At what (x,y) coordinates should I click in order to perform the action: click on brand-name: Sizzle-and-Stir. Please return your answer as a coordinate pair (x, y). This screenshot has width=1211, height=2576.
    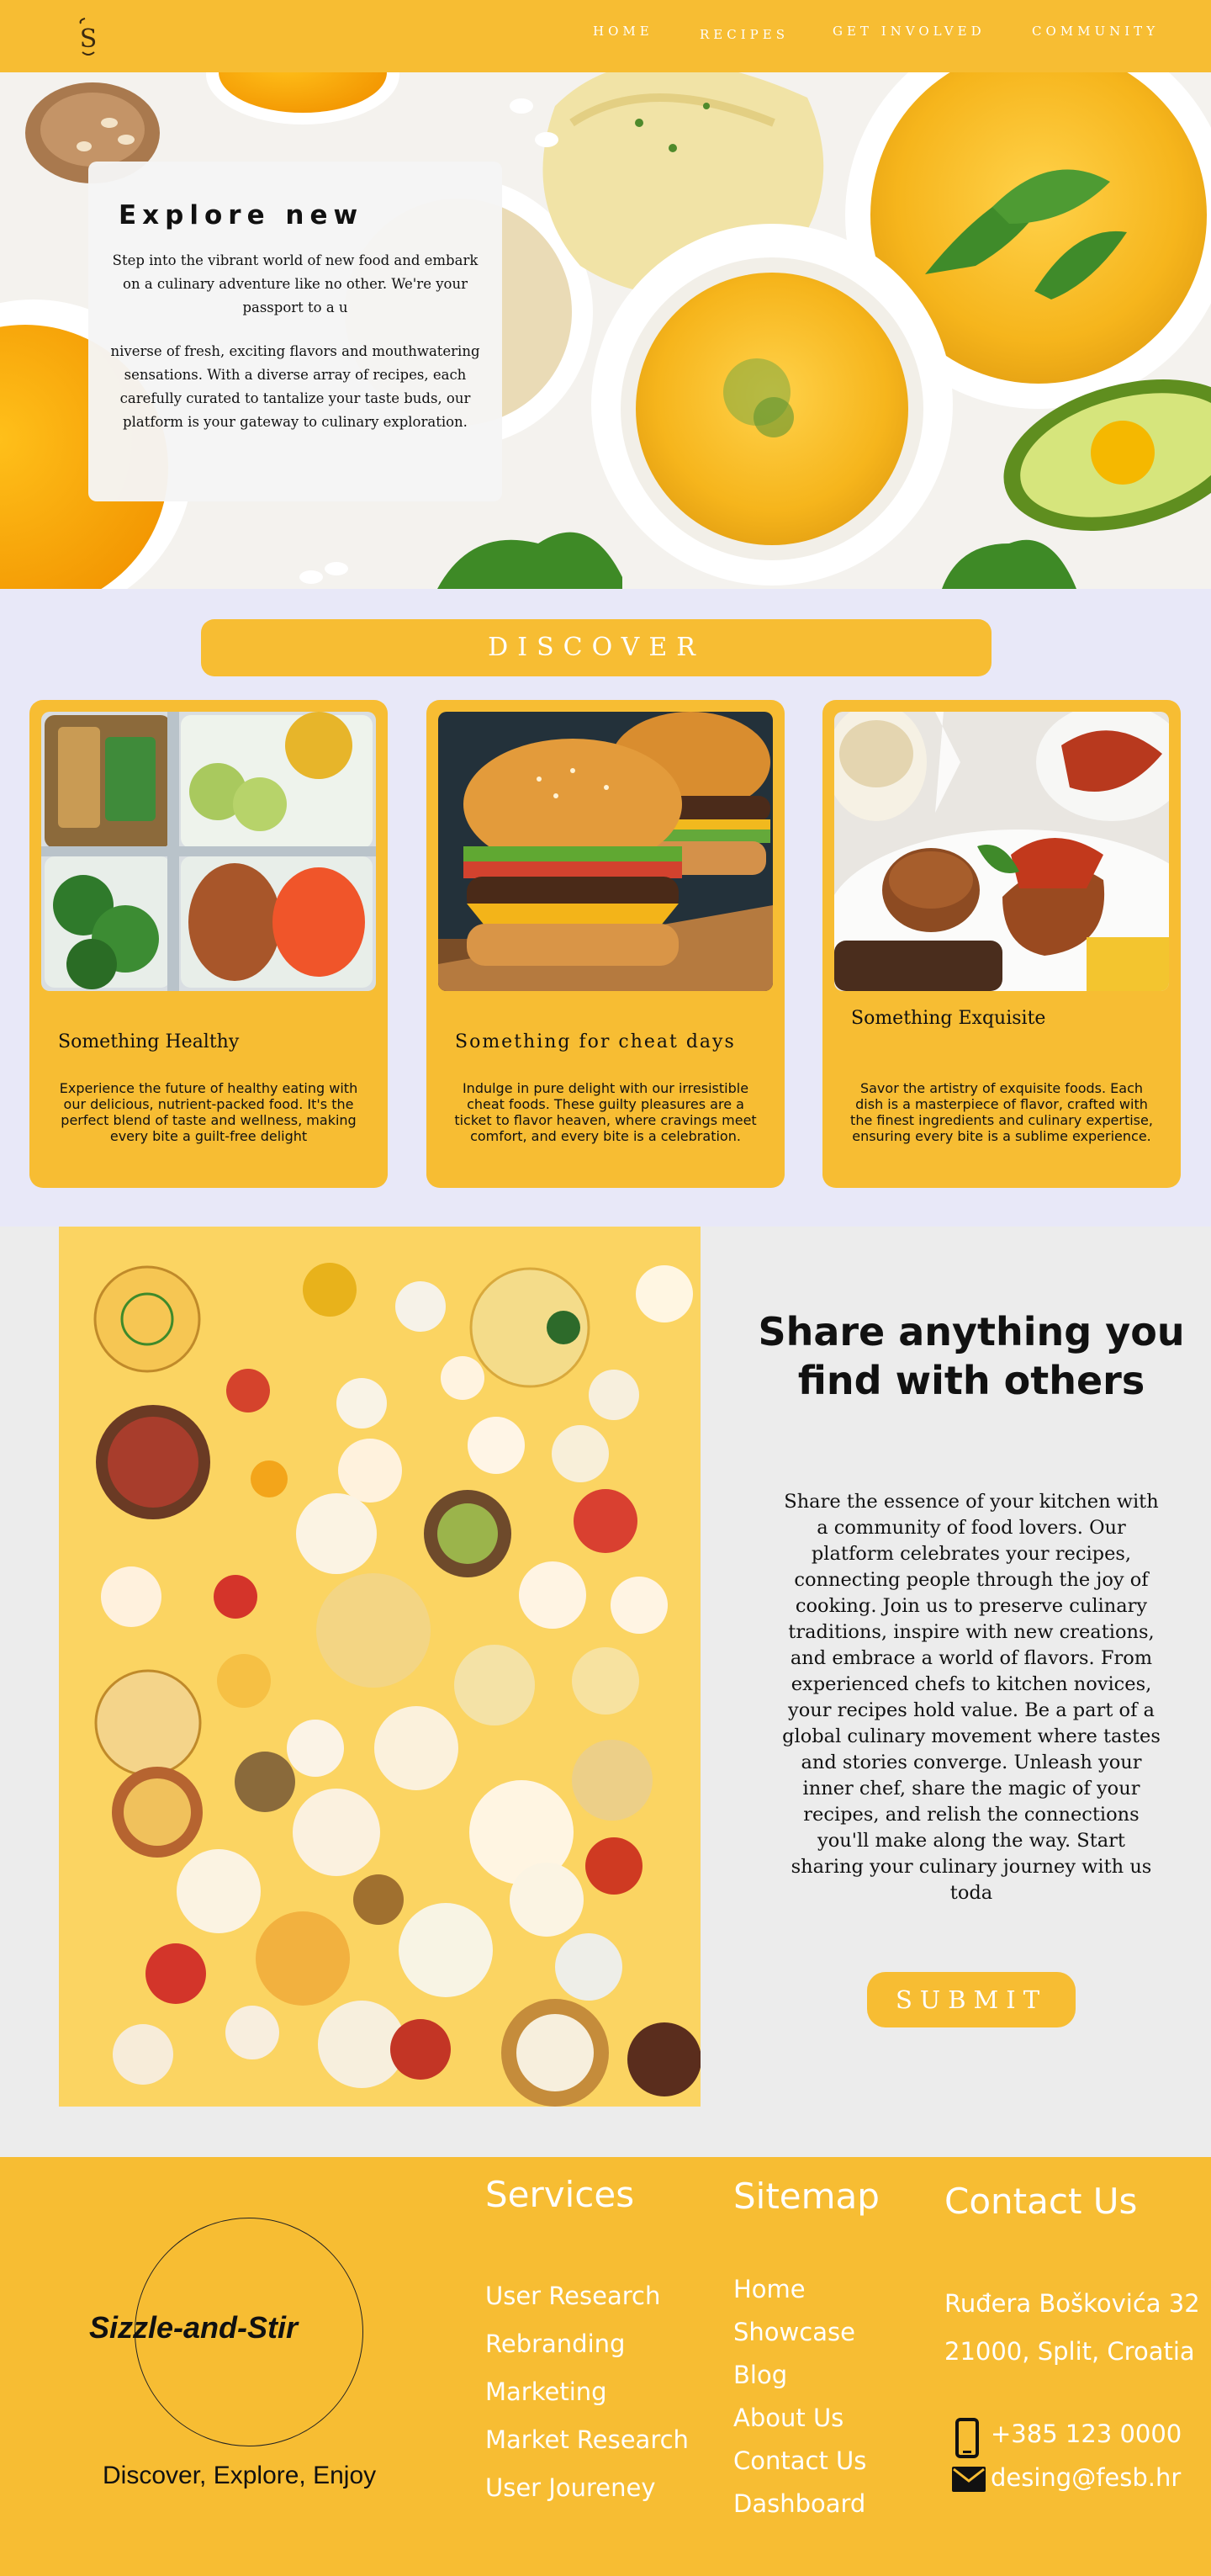
    Looking at the image, I should click on (193, 2327).